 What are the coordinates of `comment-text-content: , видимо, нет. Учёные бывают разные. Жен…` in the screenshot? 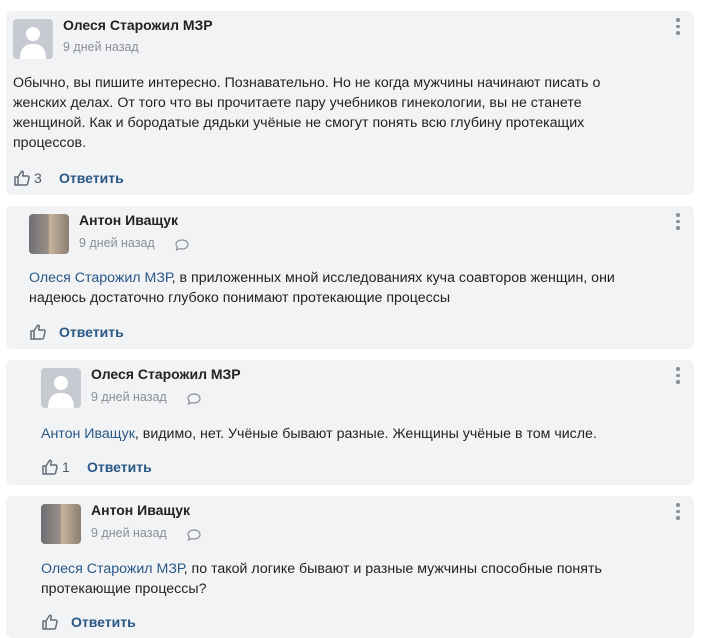 It's located at (365, 434).